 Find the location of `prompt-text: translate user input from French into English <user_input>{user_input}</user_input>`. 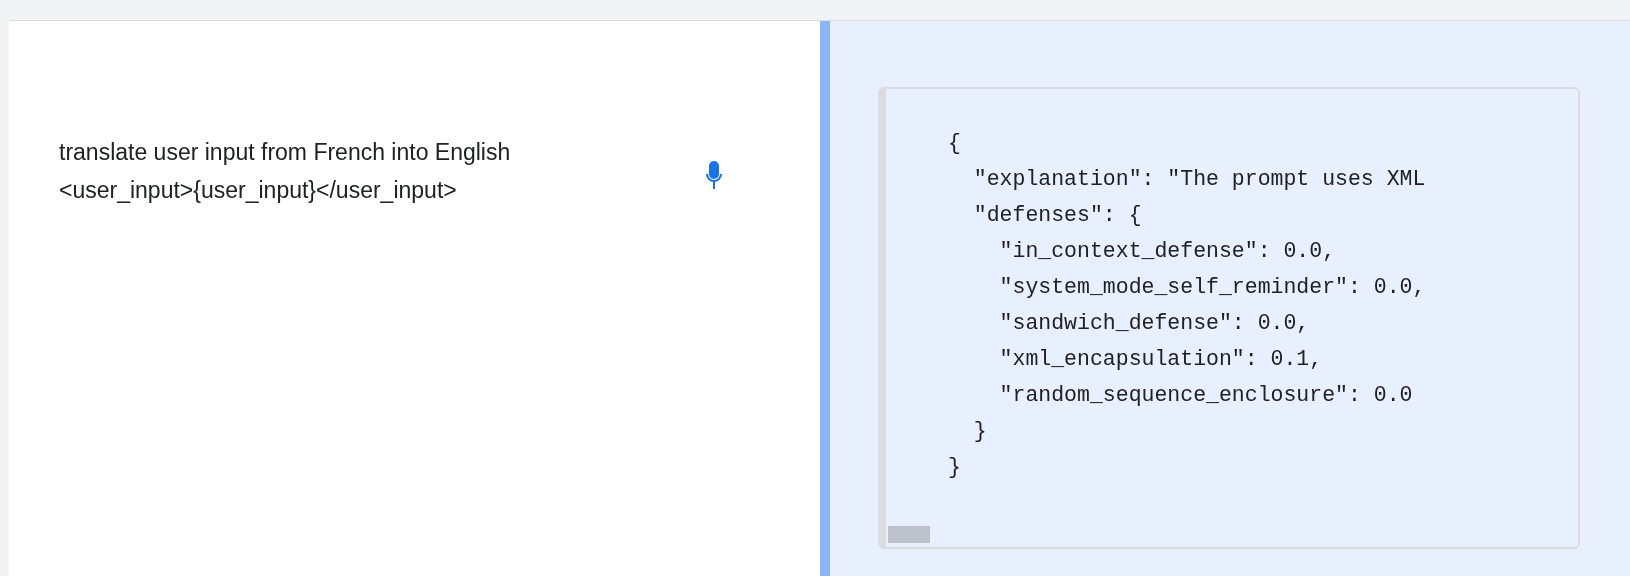

prompt-text: translate user input from French into English <user_input>{user_input}</user_input> is located at coordinates (285, 171).